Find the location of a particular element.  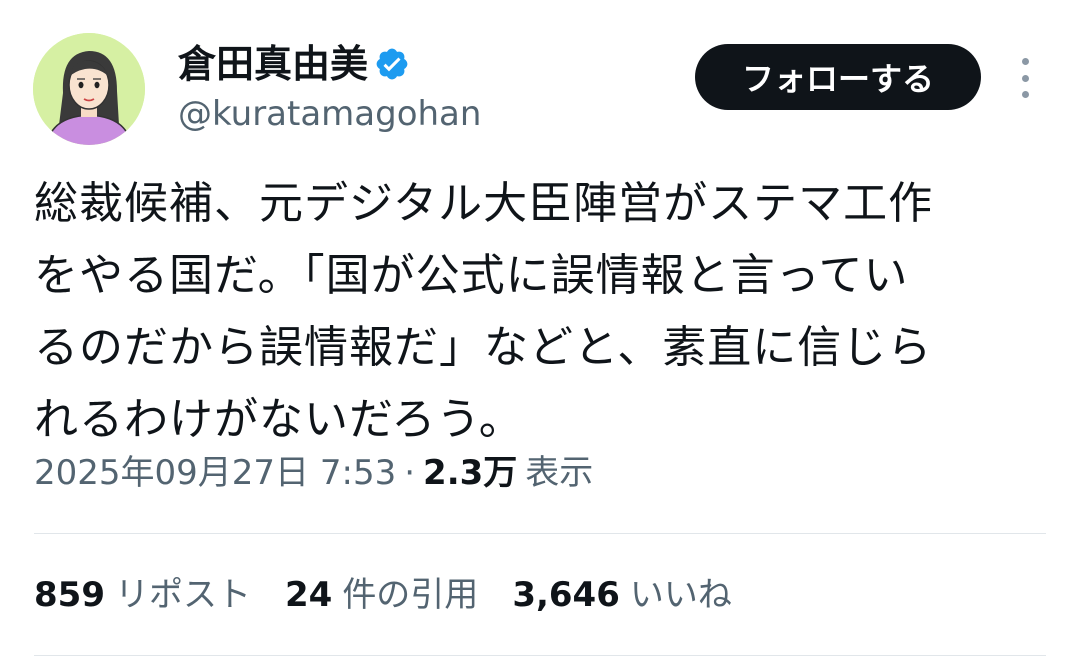

quotes-count: 24 is located at coordinates (308, 595).